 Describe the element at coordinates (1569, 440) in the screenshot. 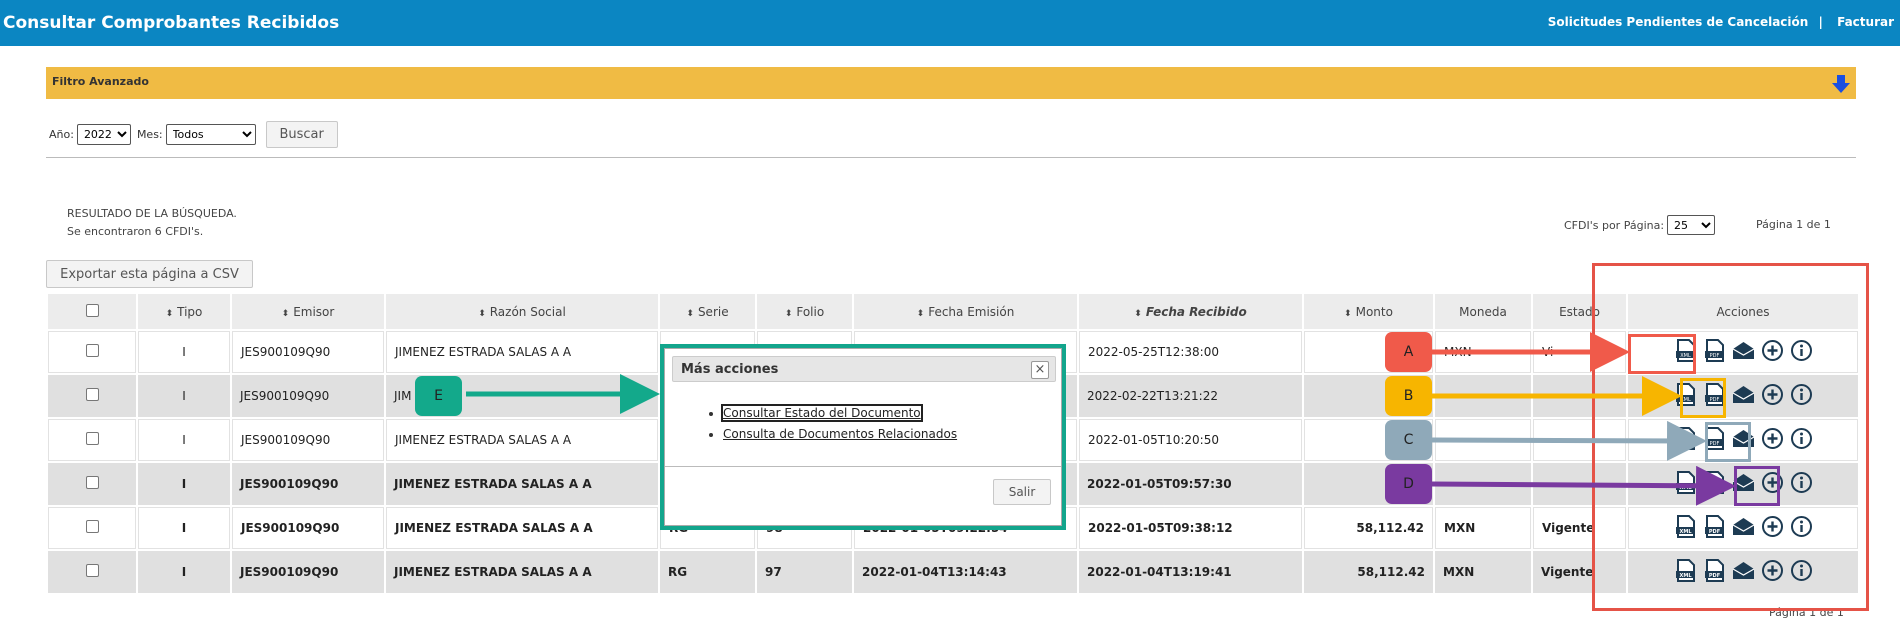

I see `arrow-c` at that location.